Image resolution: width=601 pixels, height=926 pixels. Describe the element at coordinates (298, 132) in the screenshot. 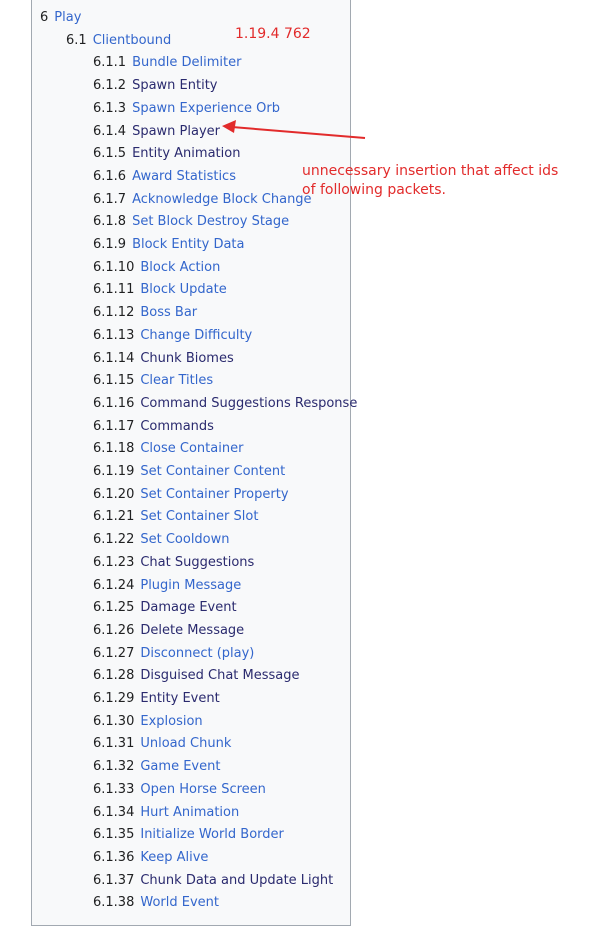

I see `arrow-shaft` at that location.